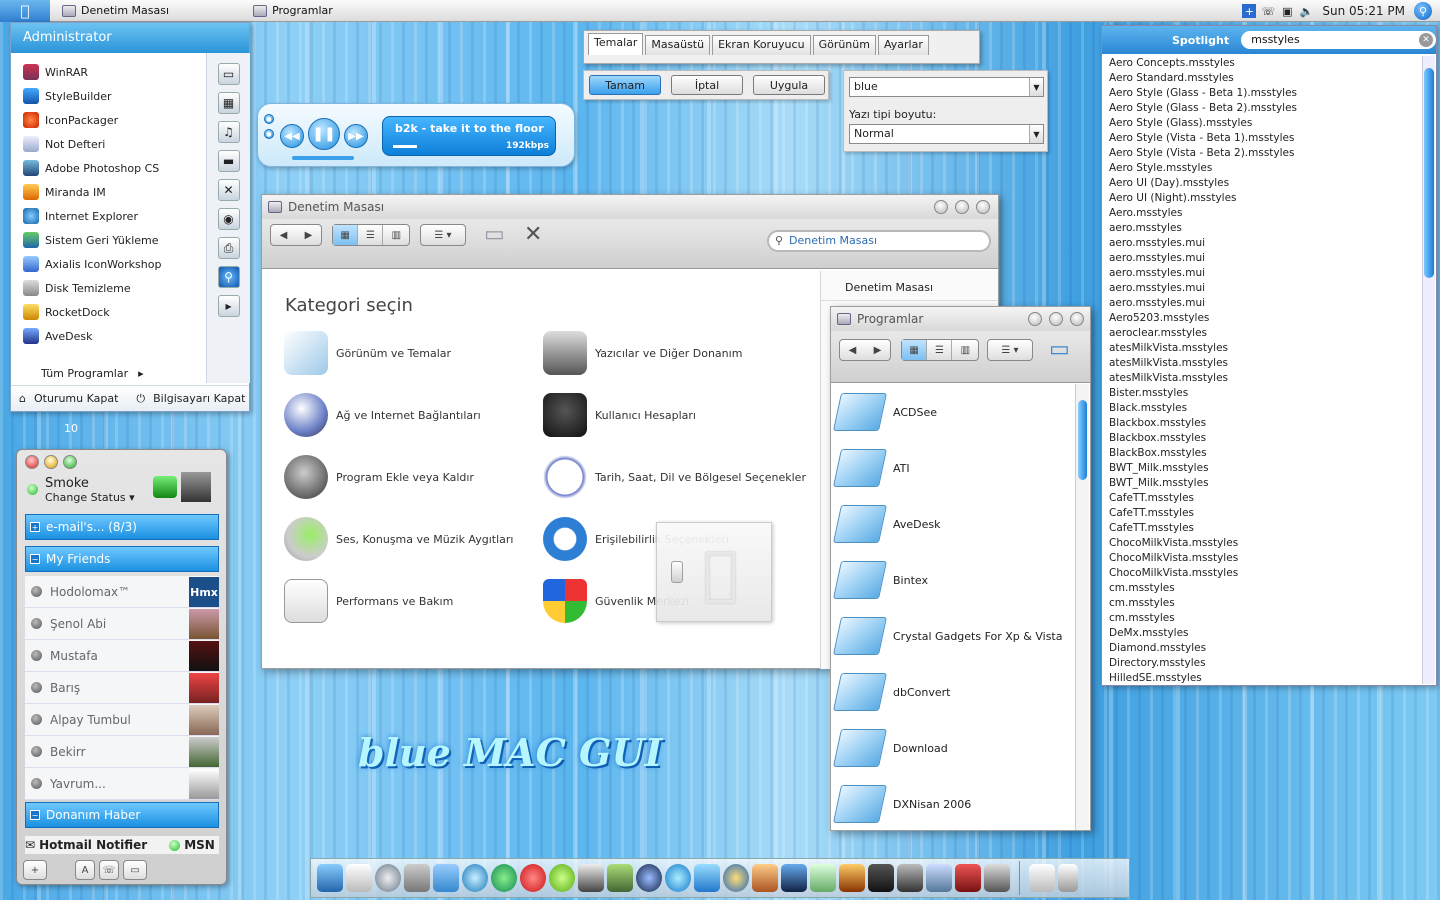 Image resolution: width=1440 pixels, height=900 pixels. What do you see at coordinates (330, 878) in the screenshot?
I see `finder-icon` at bounding box center [330, 878].